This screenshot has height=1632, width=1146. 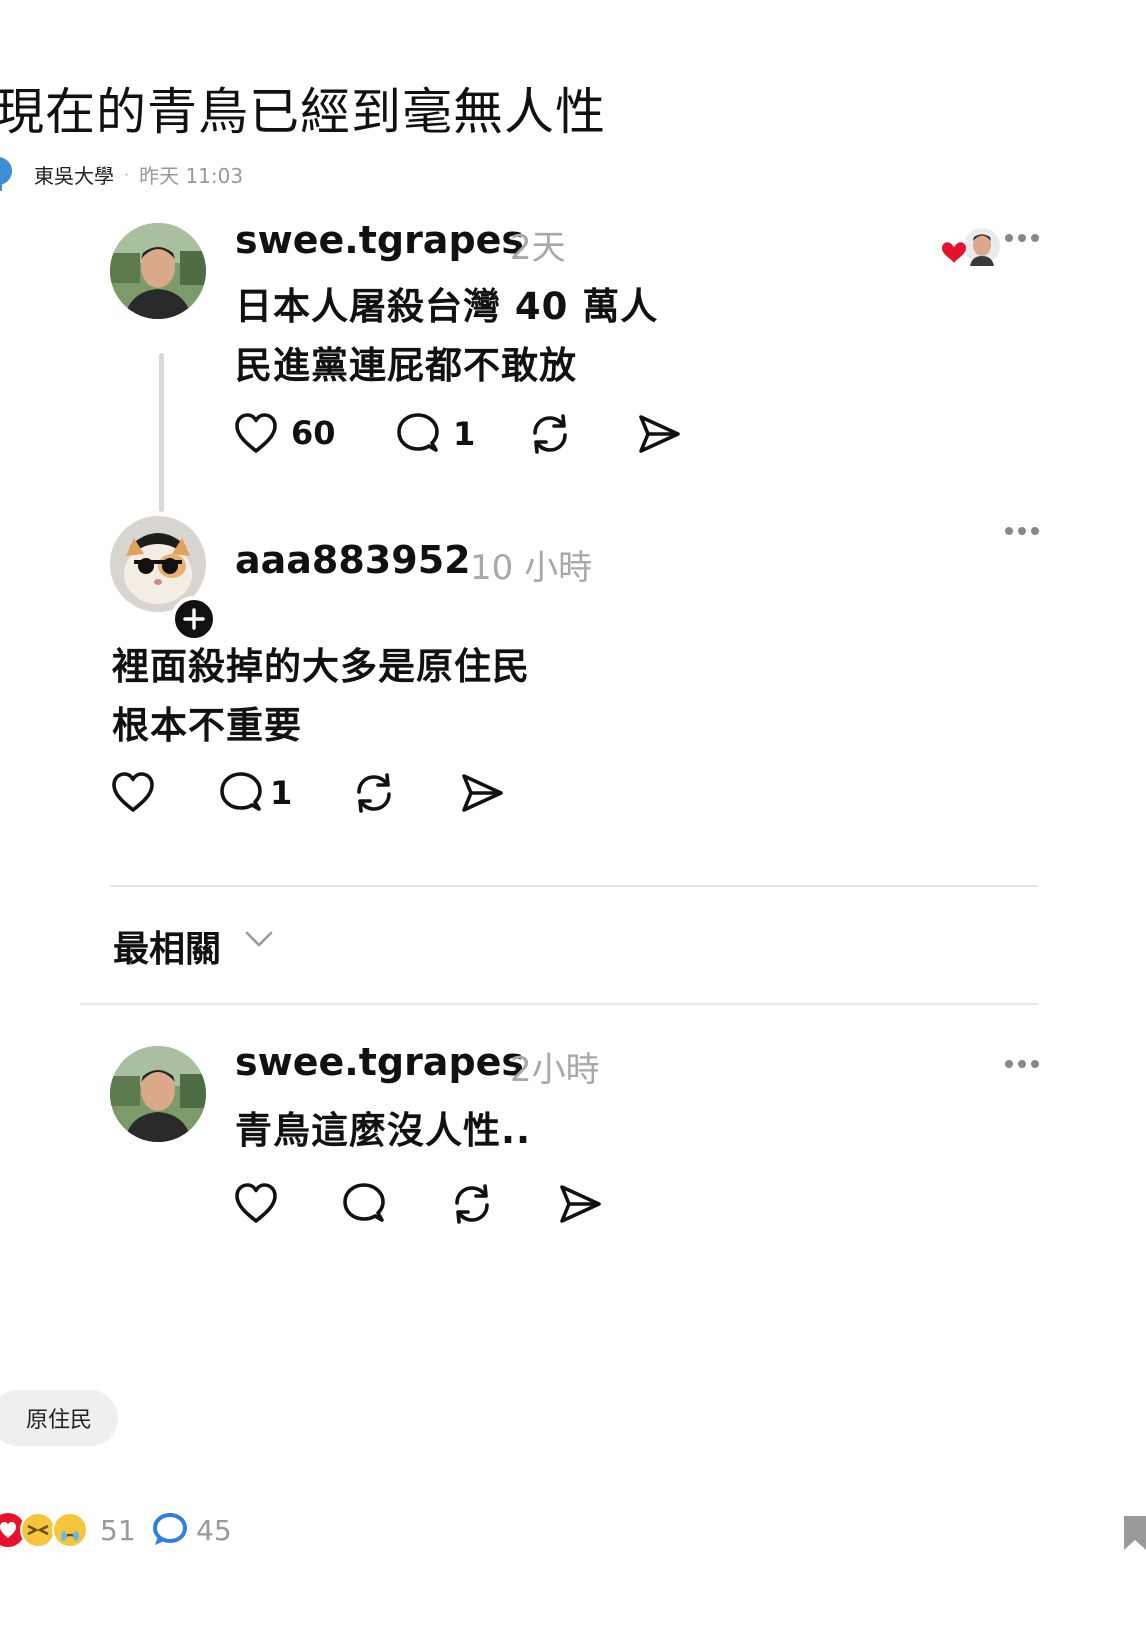 I want to click on timestamp: 2小時, so click(x=555, y=1070).